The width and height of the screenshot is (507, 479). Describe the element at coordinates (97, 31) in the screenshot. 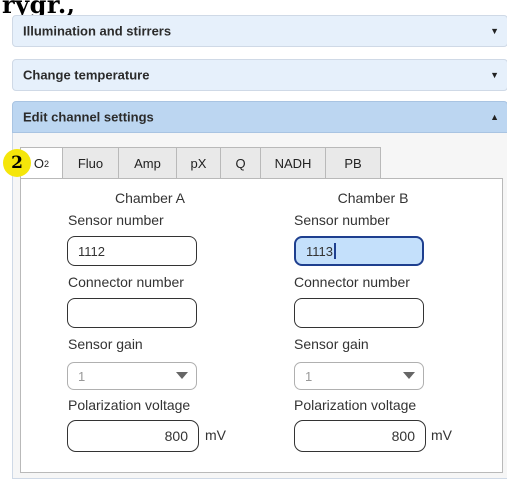

I see `accordion-label: Illumination and stirrers` at that location.